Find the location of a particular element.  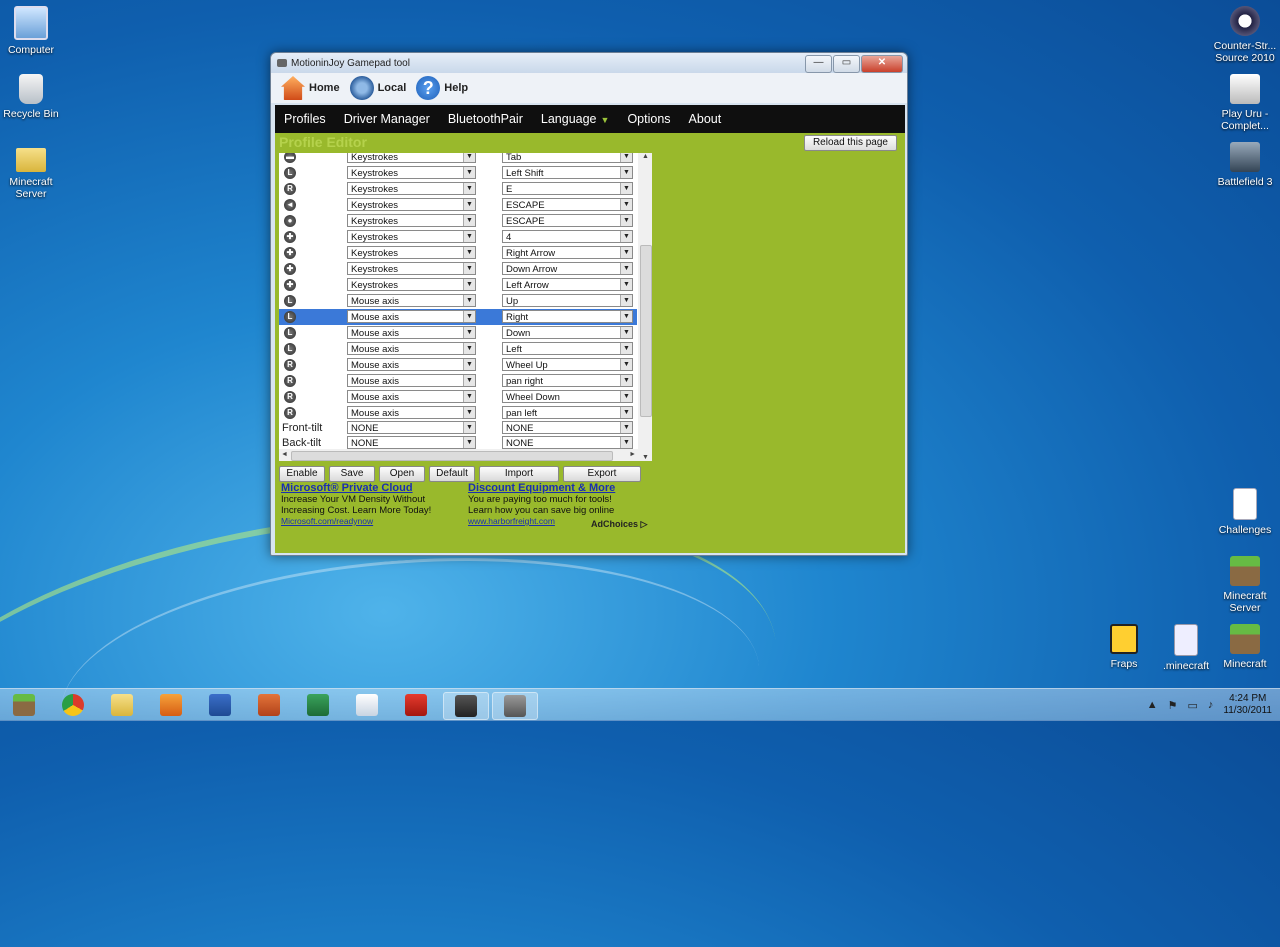

mapping-row: R Mouse axis ▼ pan left ▼ is located at coordinates (458, 413).